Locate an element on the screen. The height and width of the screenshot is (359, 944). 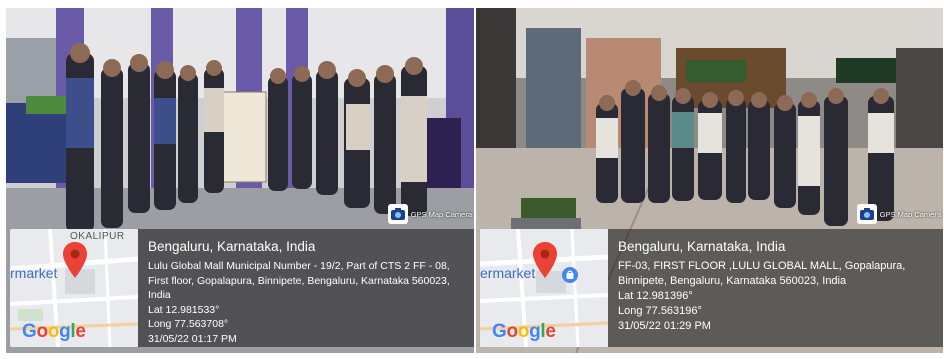
shopping-bag-icon is located at coordinates (570, 275).